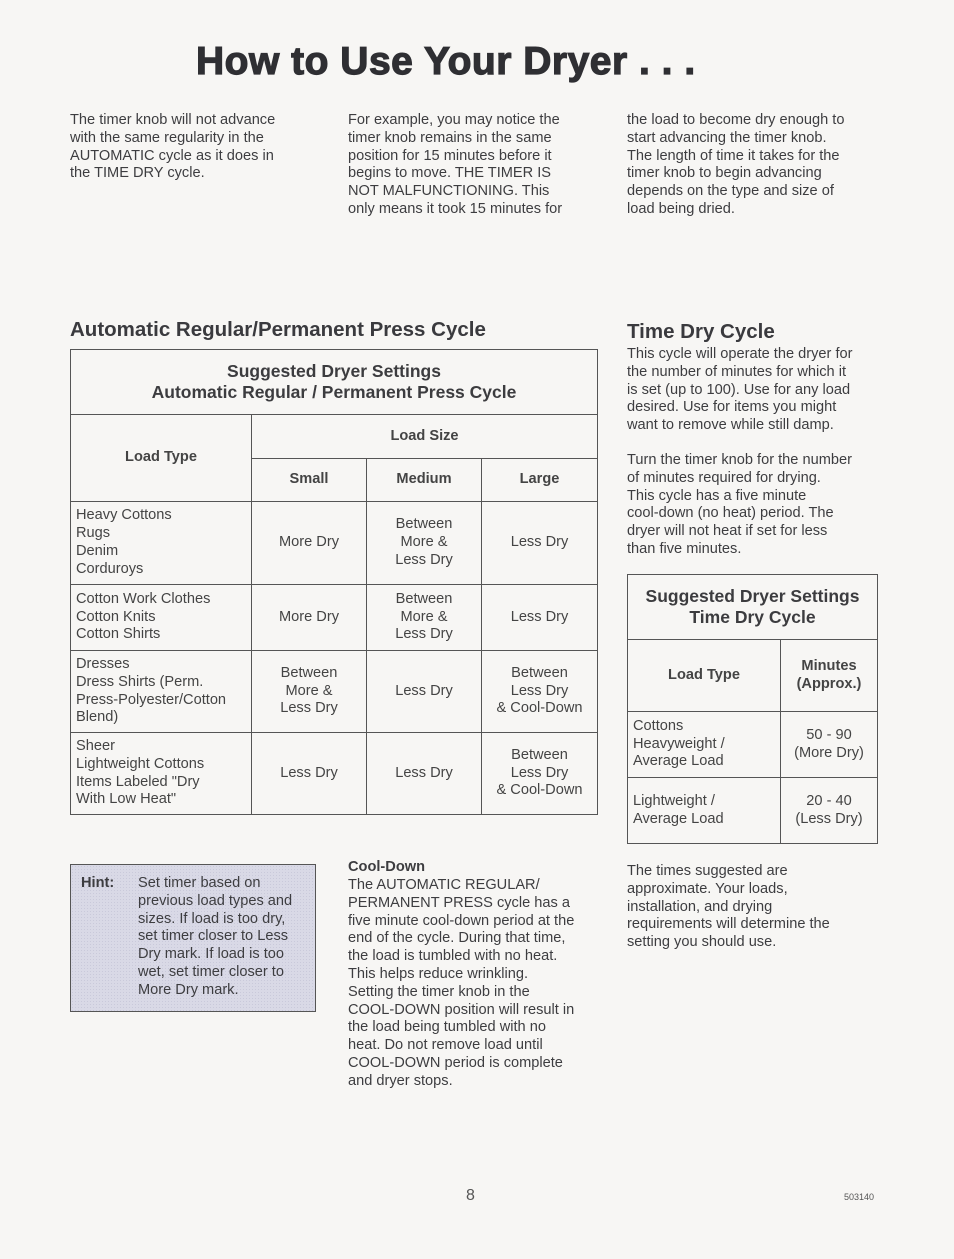 This screenshot has height=1259, width=954. I want to click on minutes-cell: 50 - 90 (More Dry), so click(829, 744).